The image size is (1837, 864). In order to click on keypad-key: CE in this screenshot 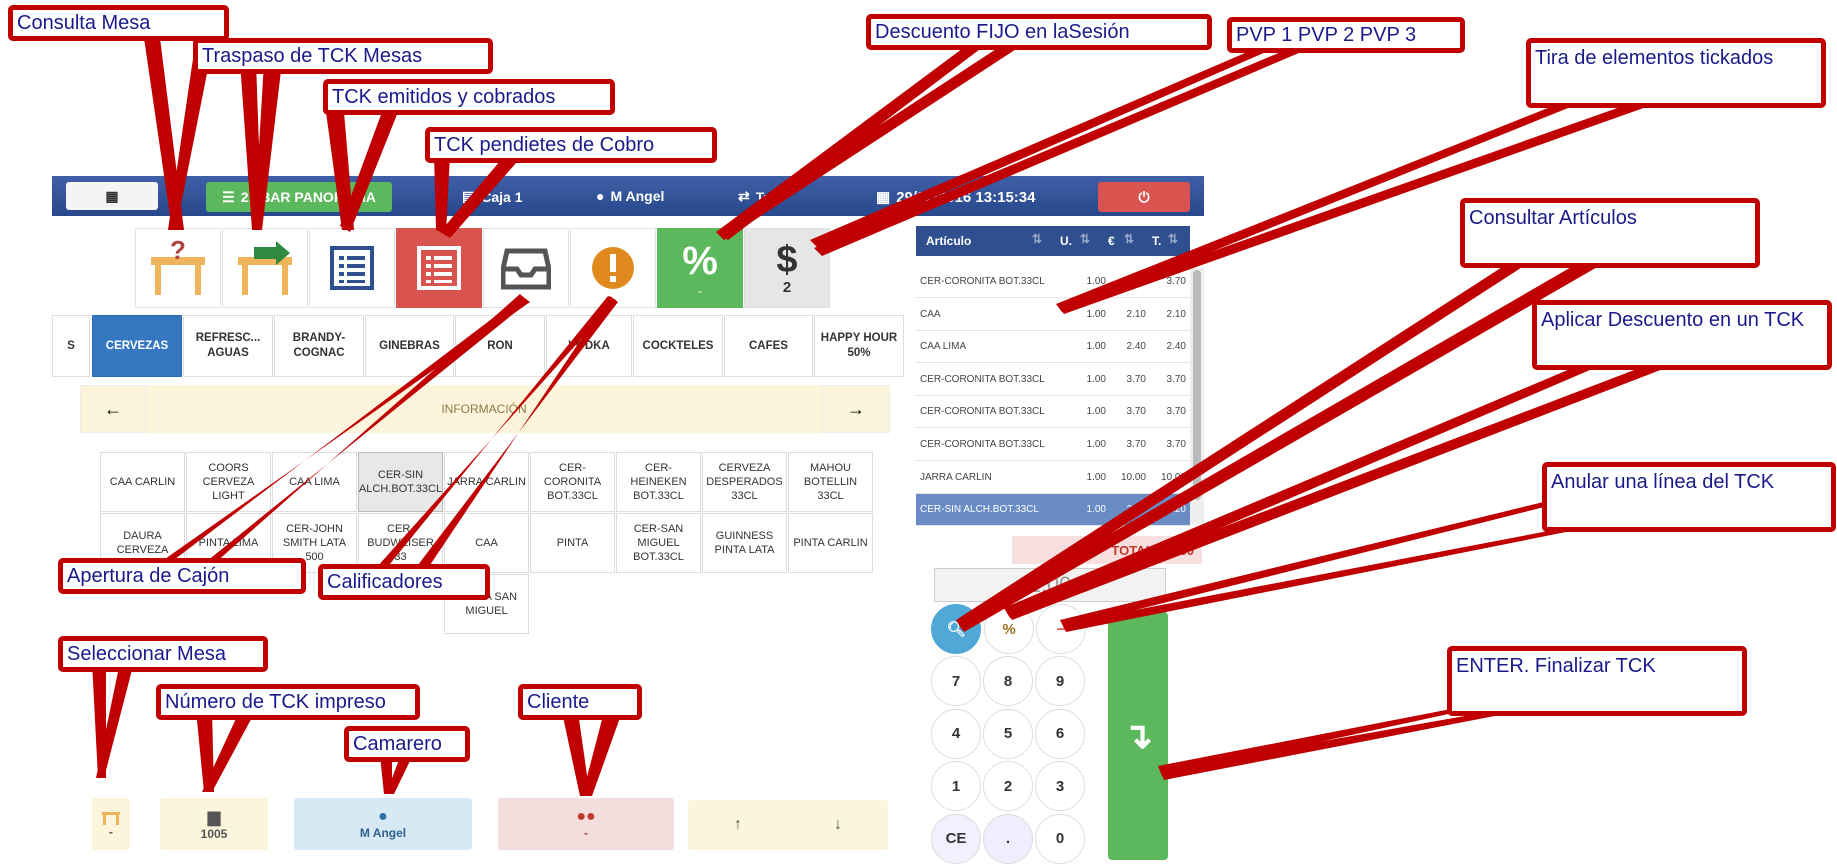, I will do `click(956, 838)`.